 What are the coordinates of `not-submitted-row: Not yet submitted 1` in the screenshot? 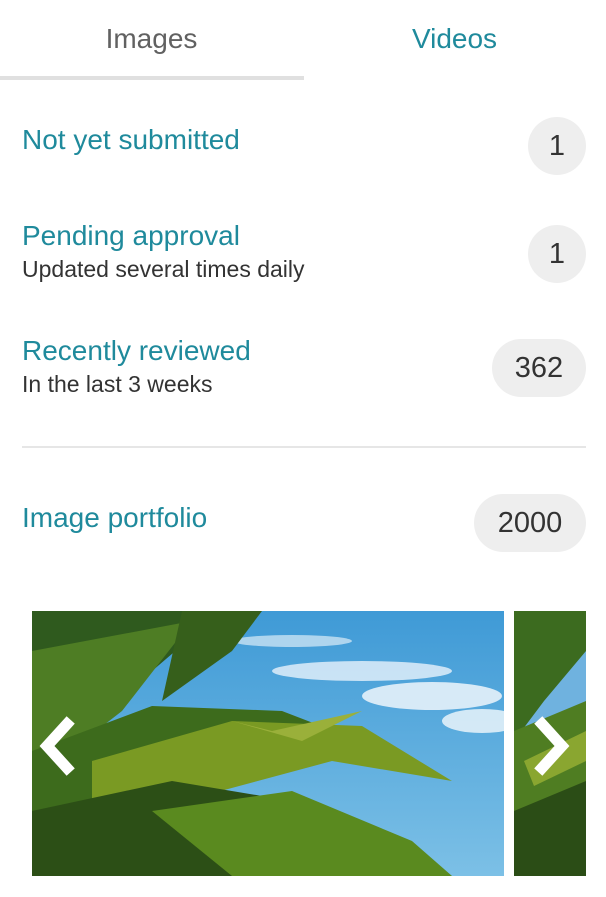 It's located at (304, 150).